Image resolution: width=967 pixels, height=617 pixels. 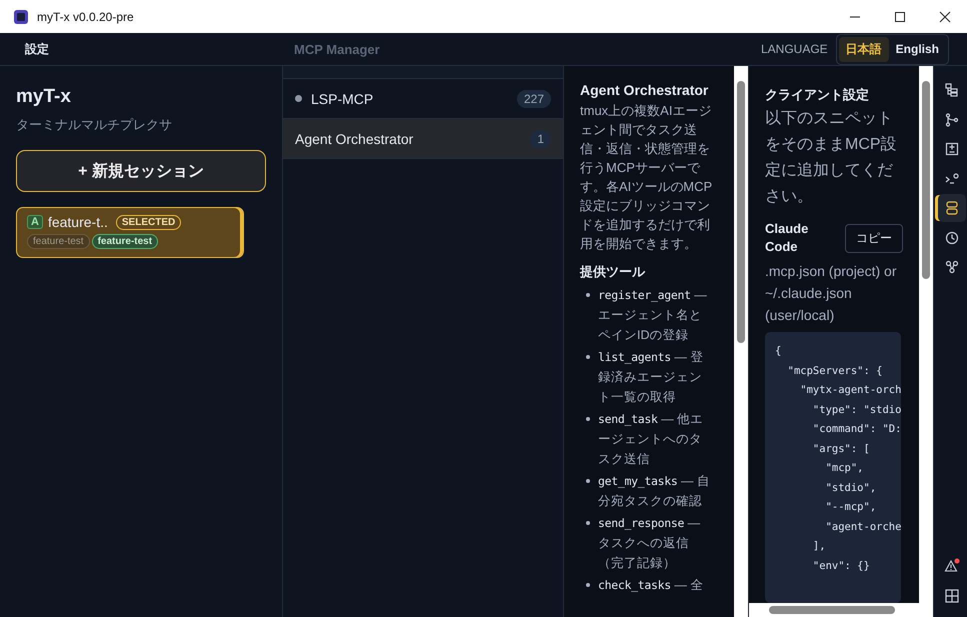 I want to click on detail-title: Agent Orchestrator, so click(x=645, y=90).